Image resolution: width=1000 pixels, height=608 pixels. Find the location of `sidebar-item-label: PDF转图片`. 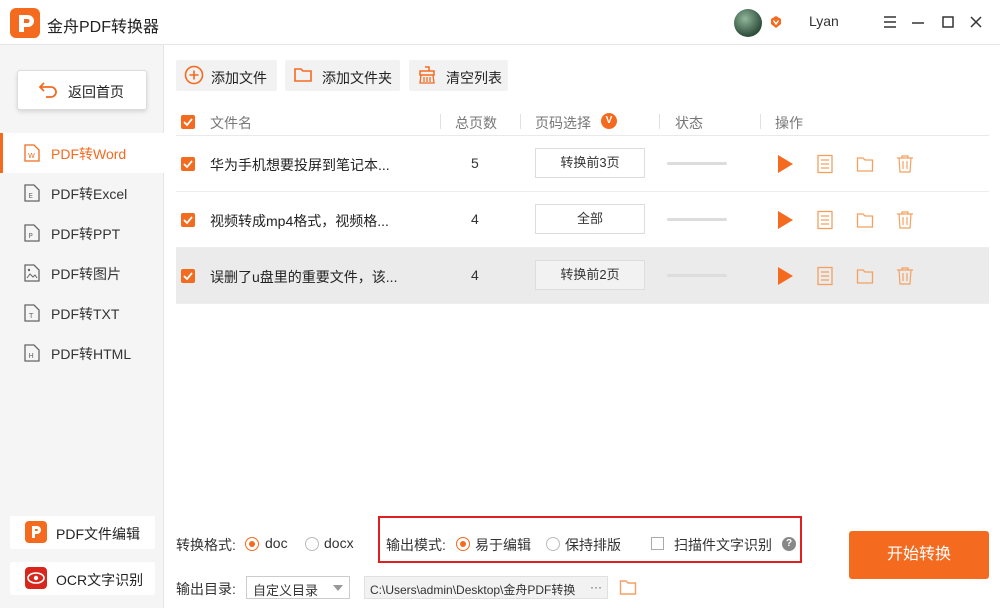

sidebar-item-label: PDF转图片 is located at coordinates (86, 274).